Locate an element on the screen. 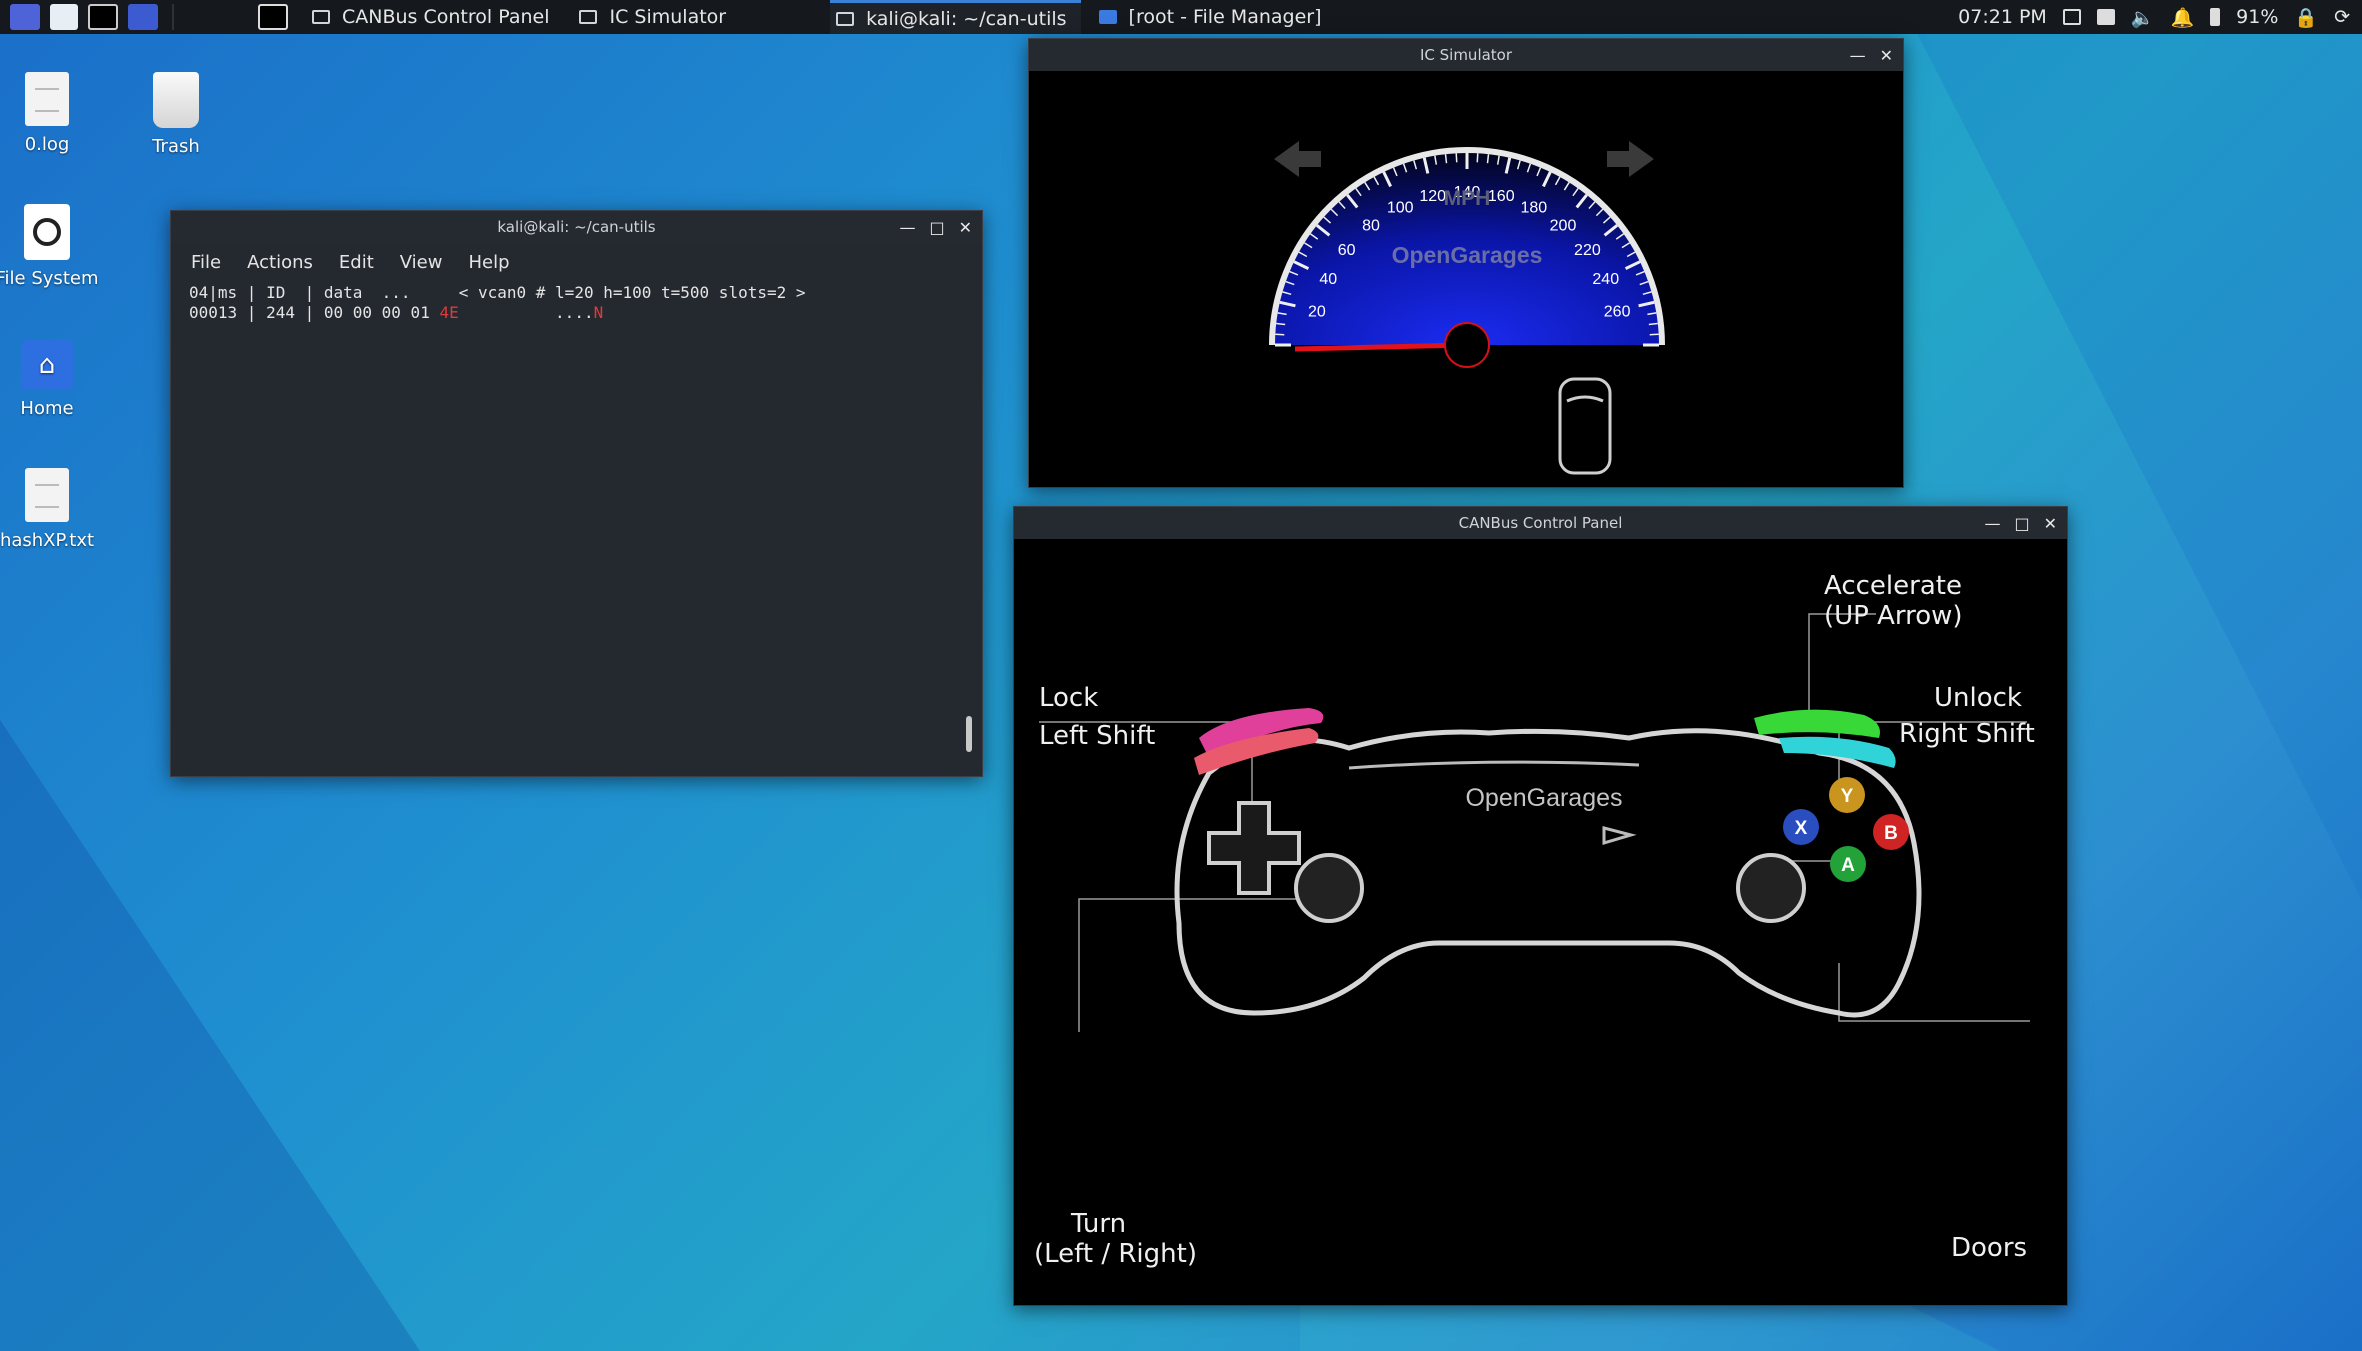  window-titlebar: kali@kali: ~/can-utils — □ ✕ is located at coordinates (576, 227).